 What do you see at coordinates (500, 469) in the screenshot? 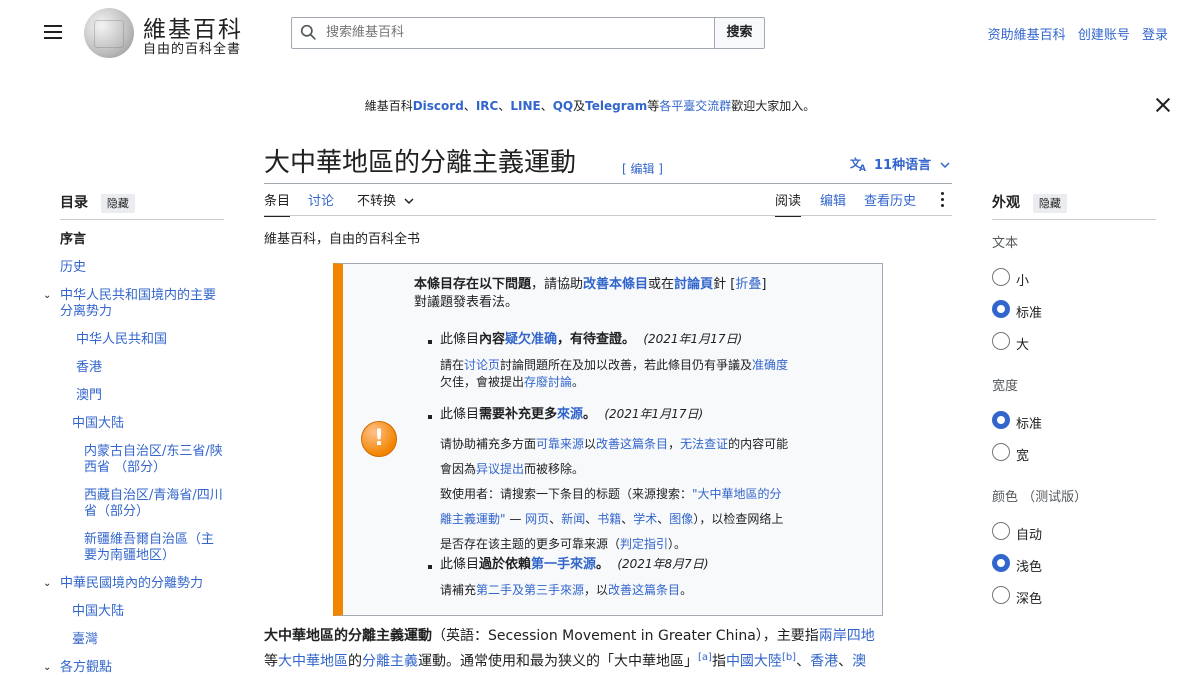
I see `challenge-link: 异议提出` at bounding box center [500, 469].